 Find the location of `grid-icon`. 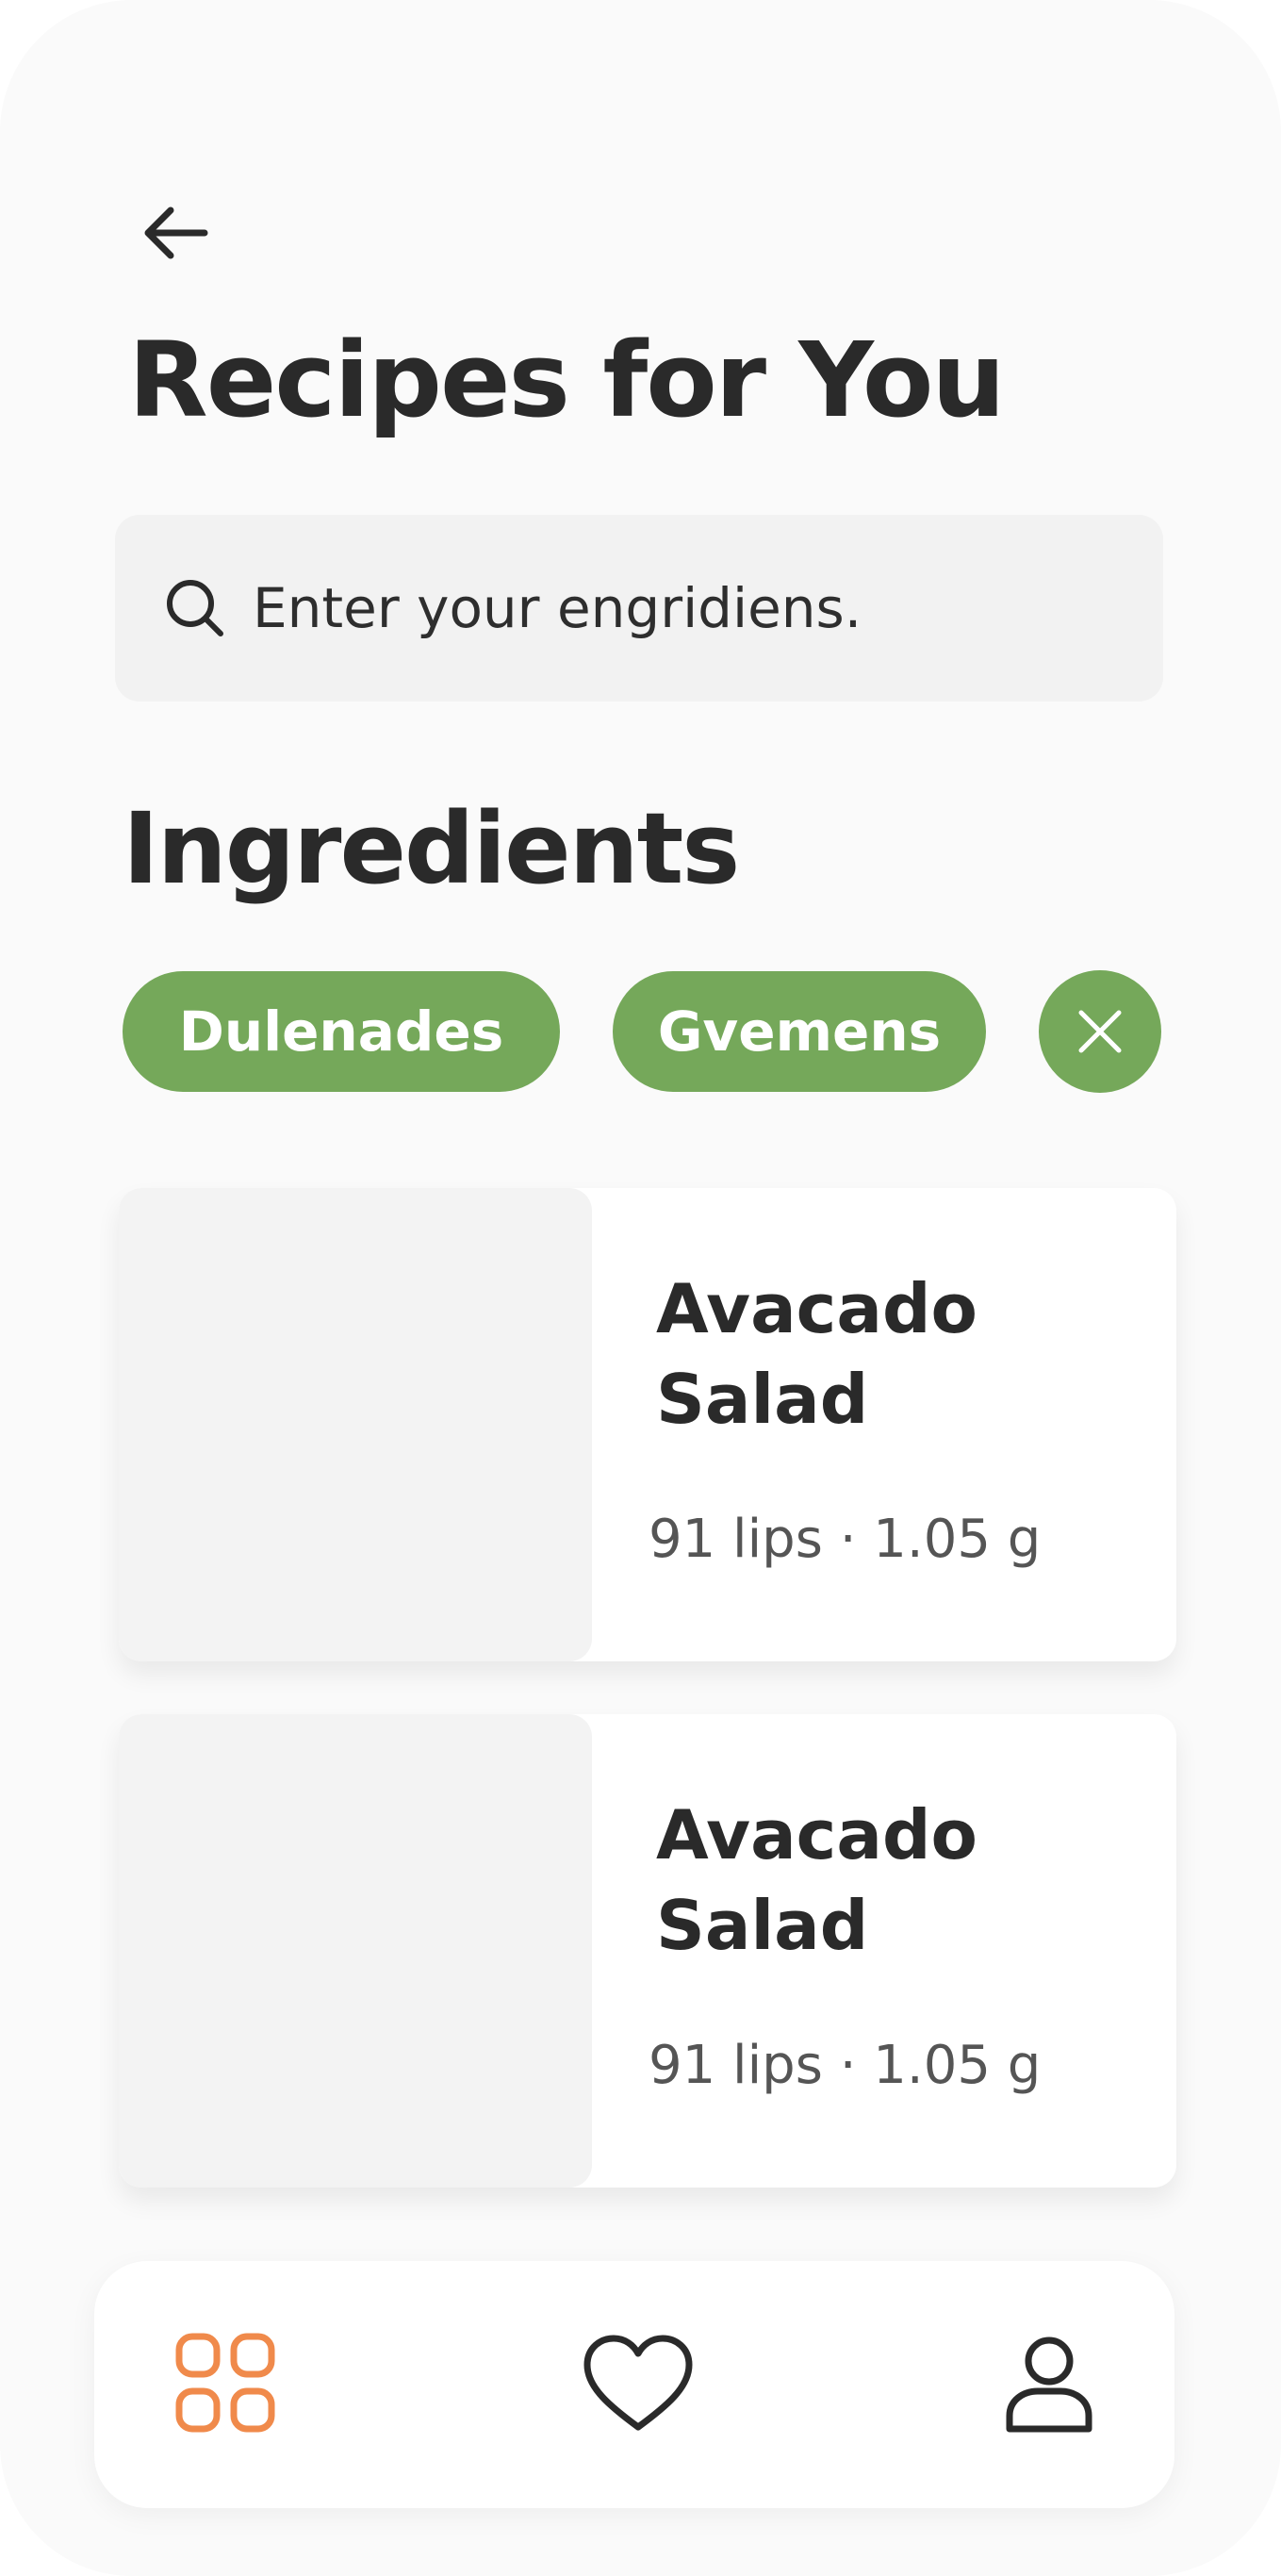

grid-icon is located at coordinates (225, 2383).